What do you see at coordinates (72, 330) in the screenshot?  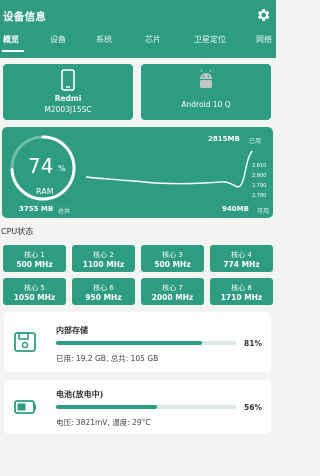 I see `storage-title: 内部存储` at bounding box center [72, 330].